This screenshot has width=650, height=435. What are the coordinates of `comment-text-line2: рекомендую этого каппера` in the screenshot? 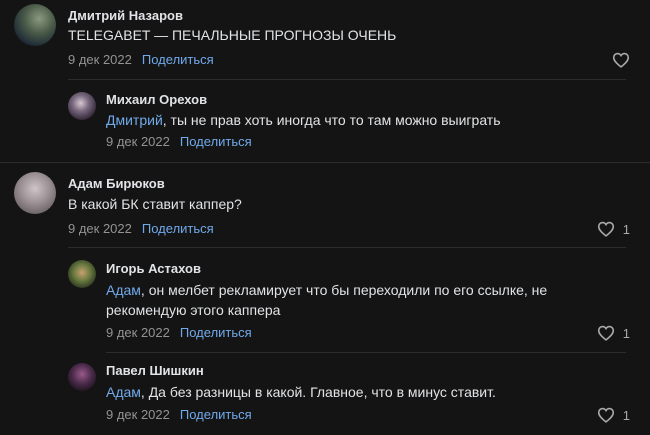 It's located at (193, 310).